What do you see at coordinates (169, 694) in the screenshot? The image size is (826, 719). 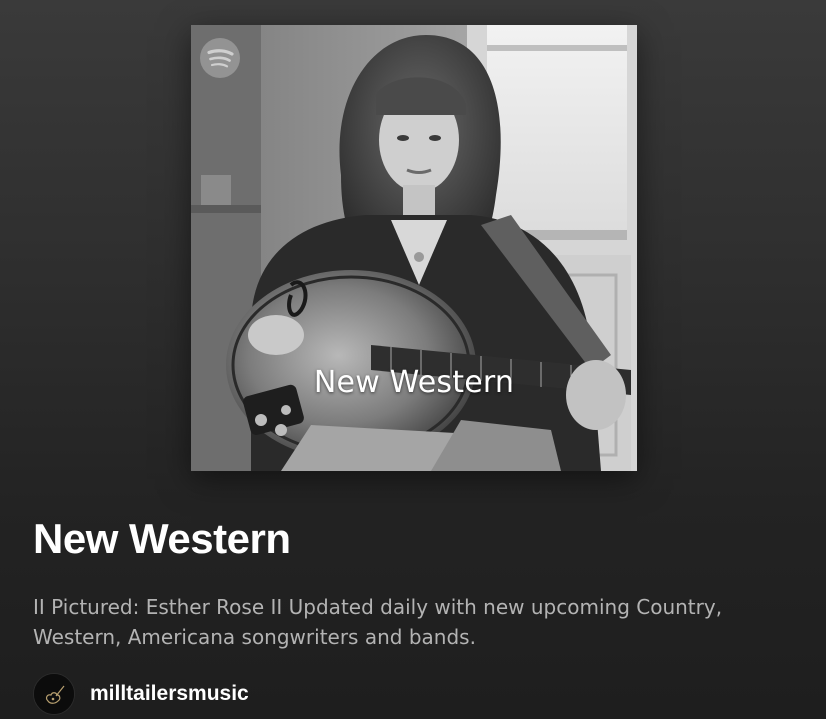 I see `owner-name-link: milltailersmusic` at bounding box center [169, 694].